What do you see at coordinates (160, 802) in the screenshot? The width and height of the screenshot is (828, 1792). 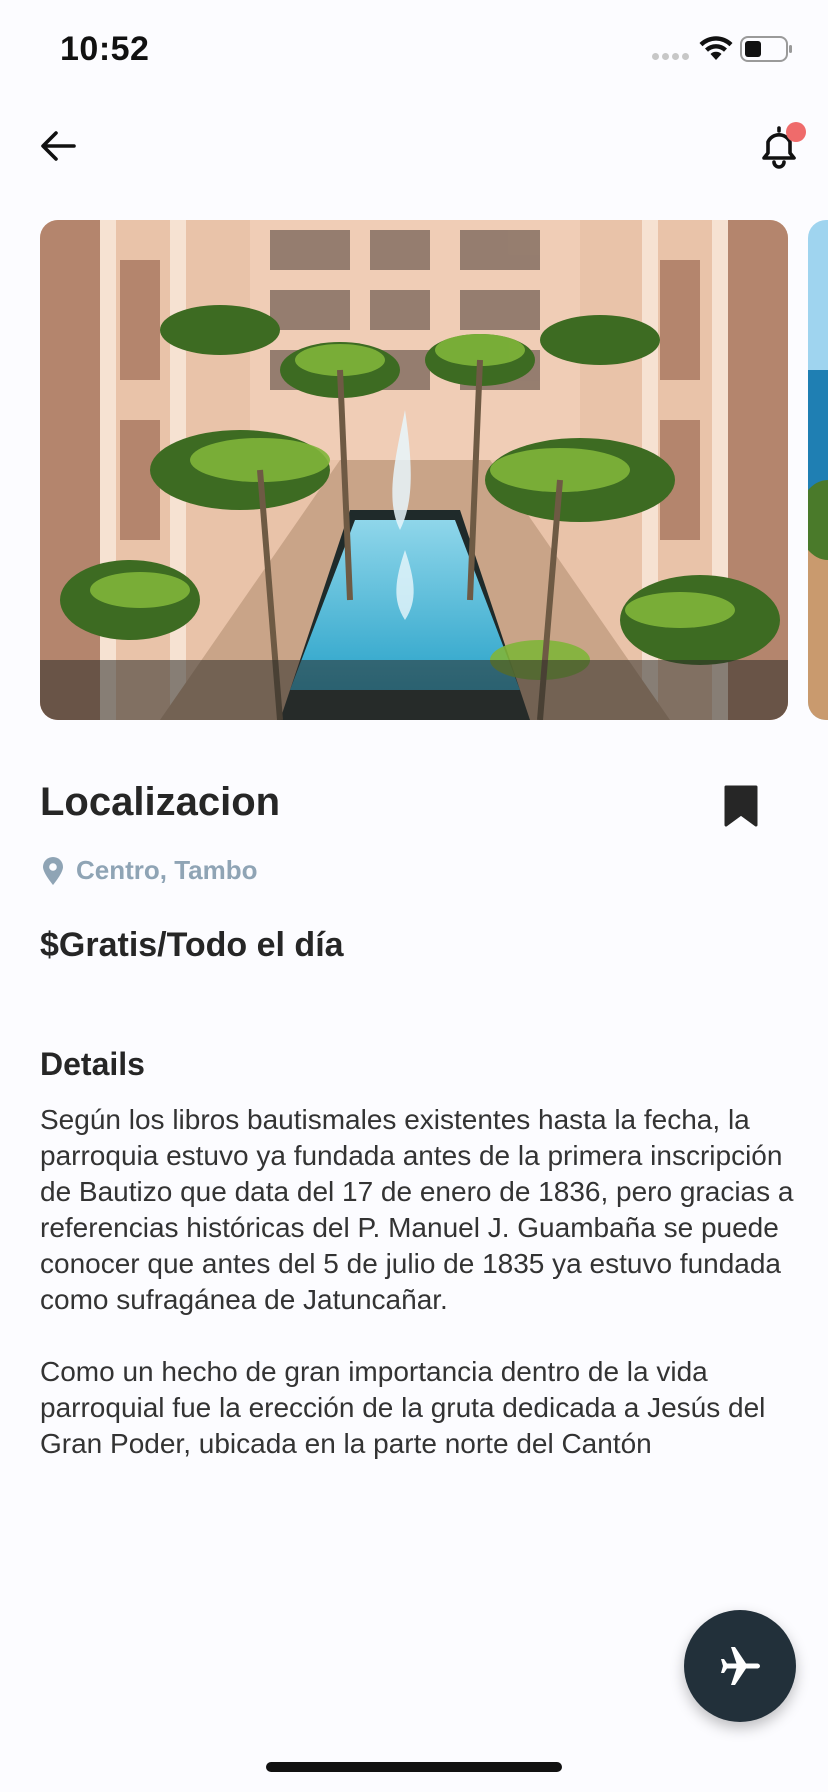 I see `place-title: Localizacion` at bounding box center [160, 802].